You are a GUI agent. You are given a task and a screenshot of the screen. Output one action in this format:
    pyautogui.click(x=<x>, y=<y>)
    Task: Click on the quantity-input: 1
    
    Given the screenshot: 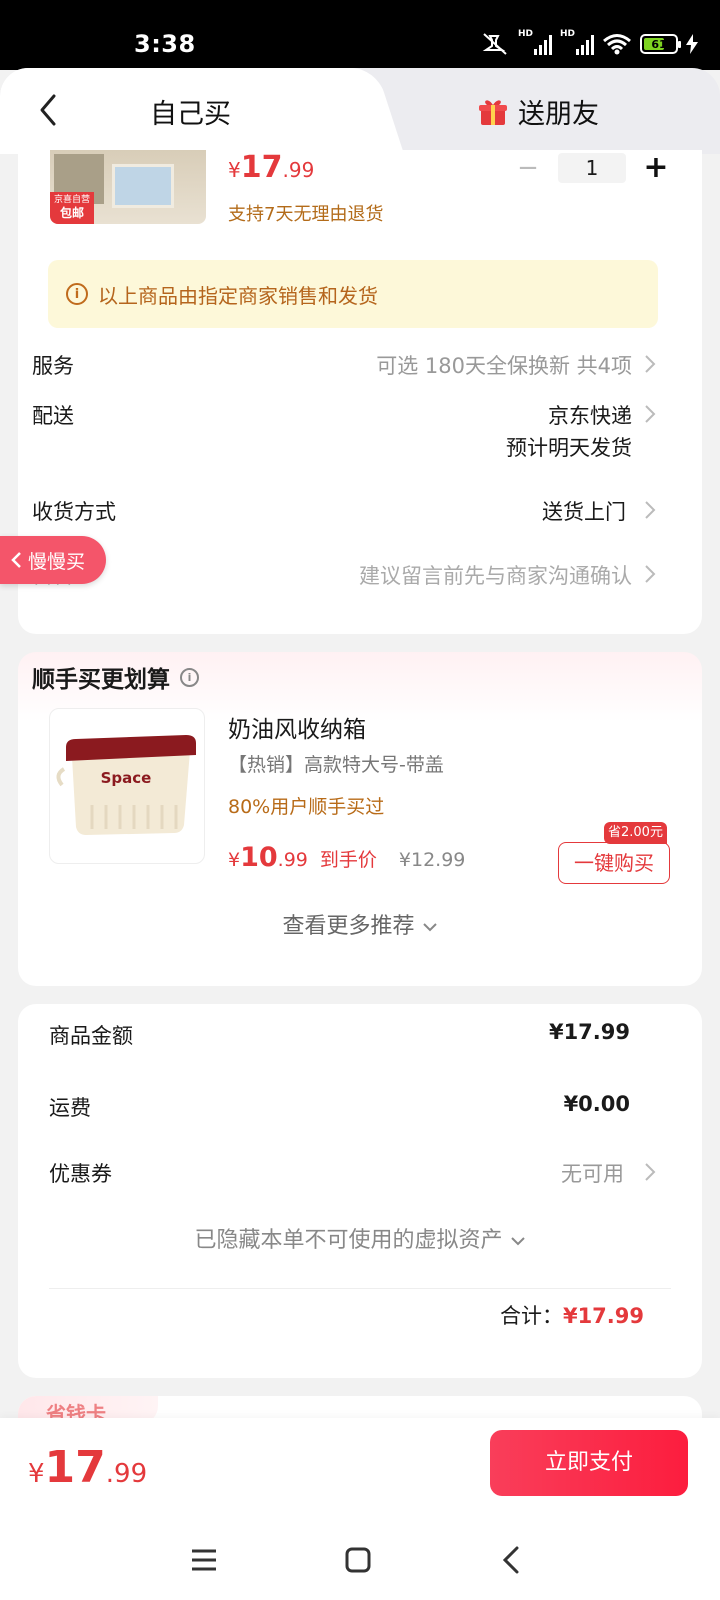 What is the action you would take?
    pyautogui.click(x=592, y=167)
    